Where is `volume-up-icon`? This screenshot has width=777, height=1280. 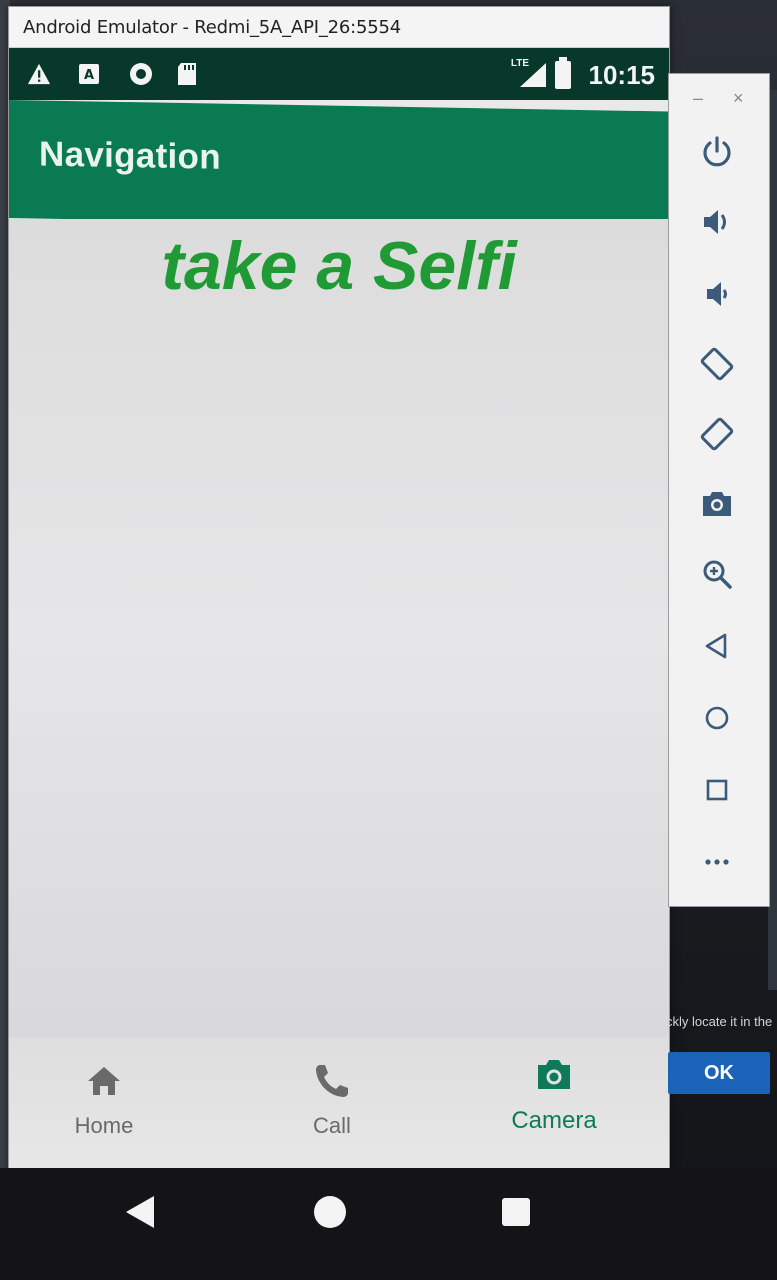
volume-up-icon is located at coordinates (715, 222).